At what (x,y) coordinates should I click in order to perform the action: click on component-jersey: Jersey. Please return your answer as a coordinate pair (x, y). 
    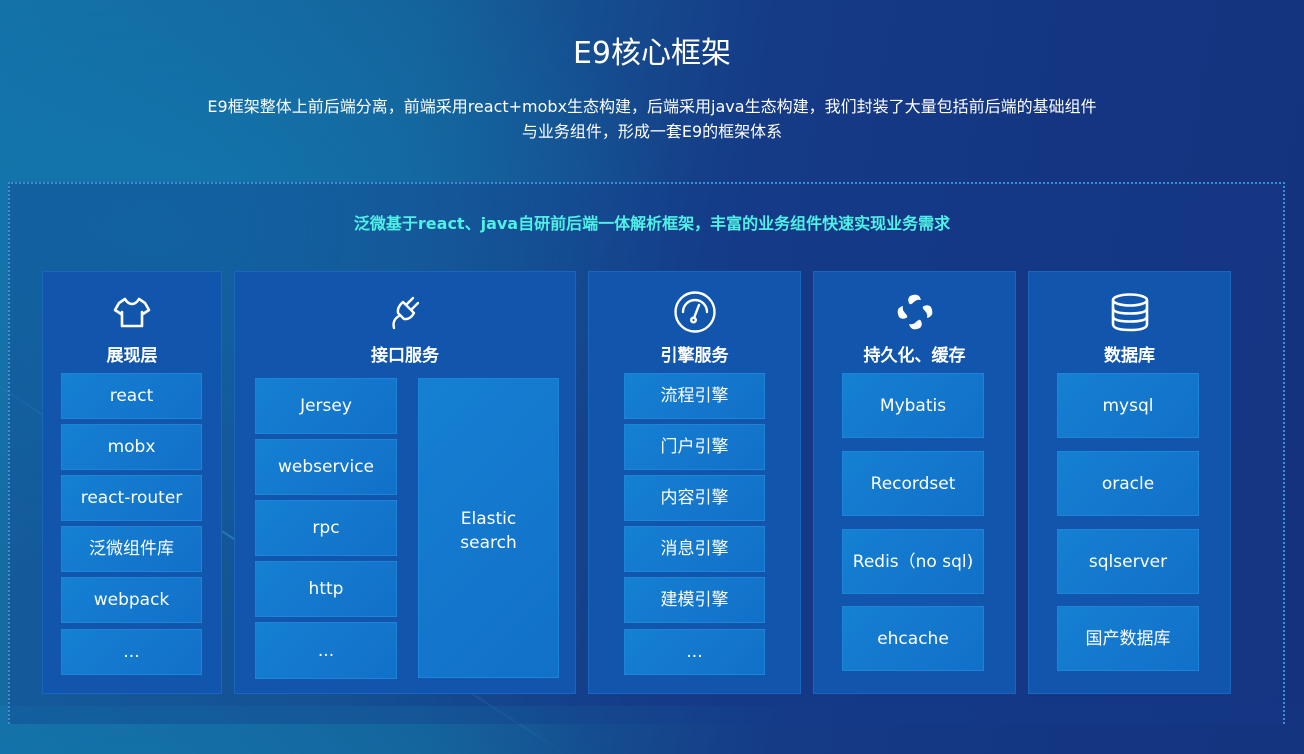
    Looking at the image, I should click on (326, 406).